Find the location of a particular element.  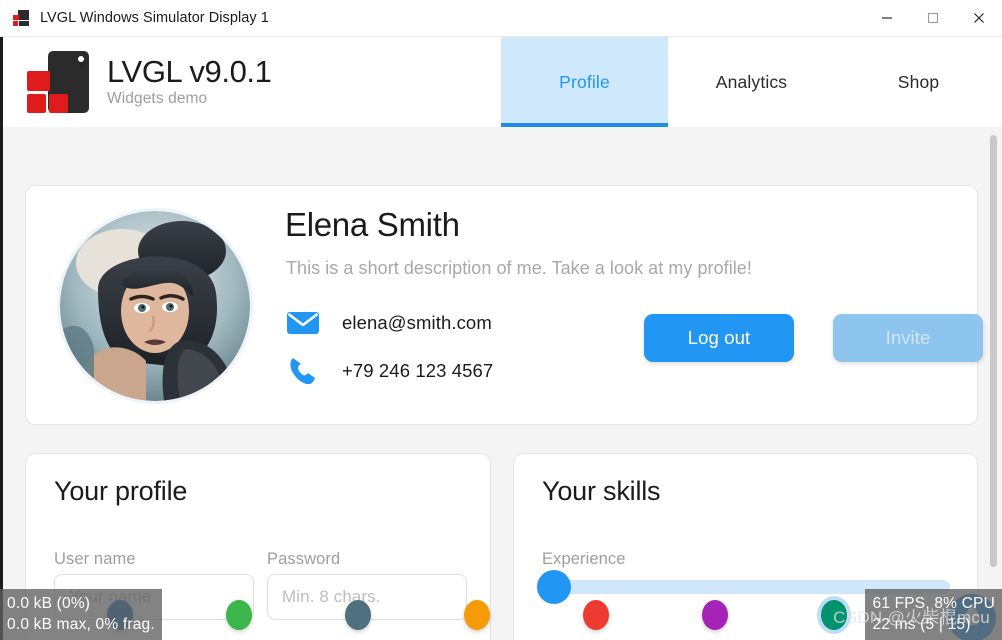

username-label: User name is located at coordinates (95, 559).